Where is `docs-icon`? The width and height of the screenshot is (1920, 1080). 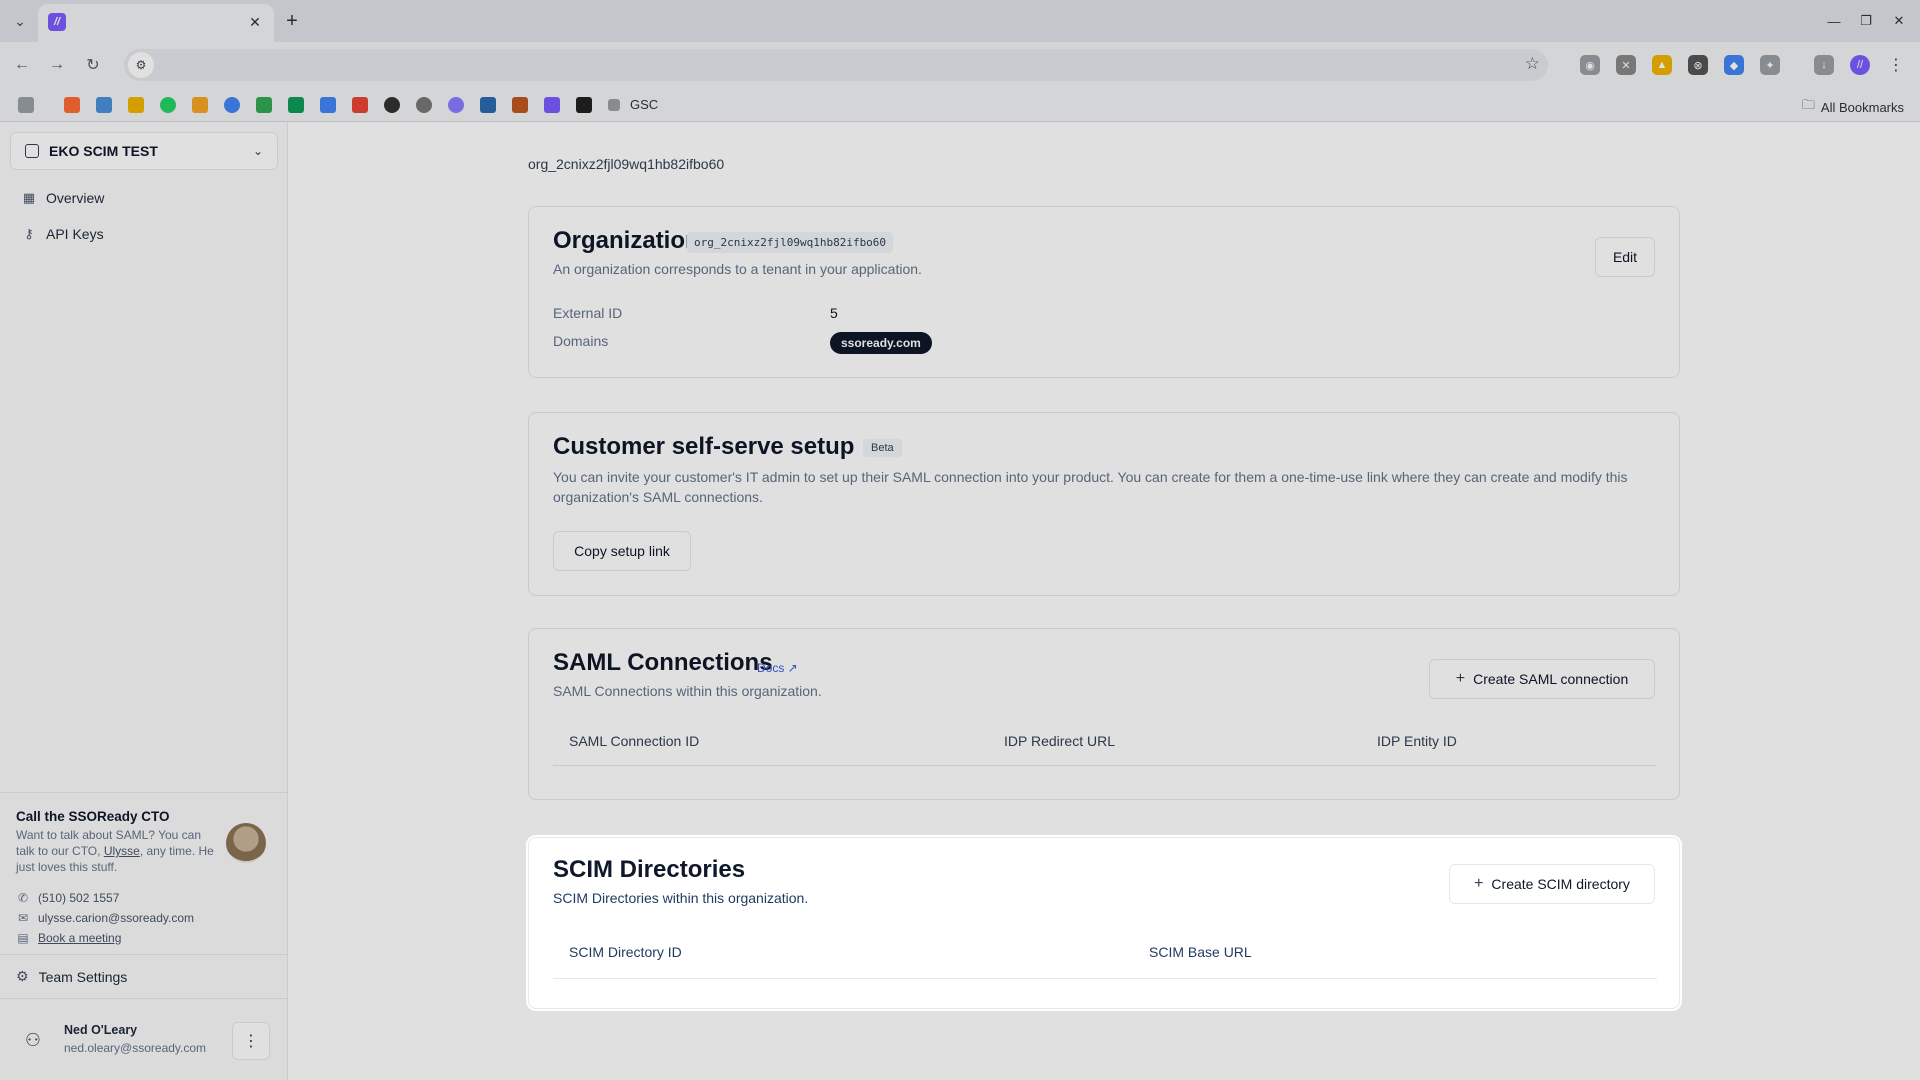
docs-icon is located at coordinates (328, 105).